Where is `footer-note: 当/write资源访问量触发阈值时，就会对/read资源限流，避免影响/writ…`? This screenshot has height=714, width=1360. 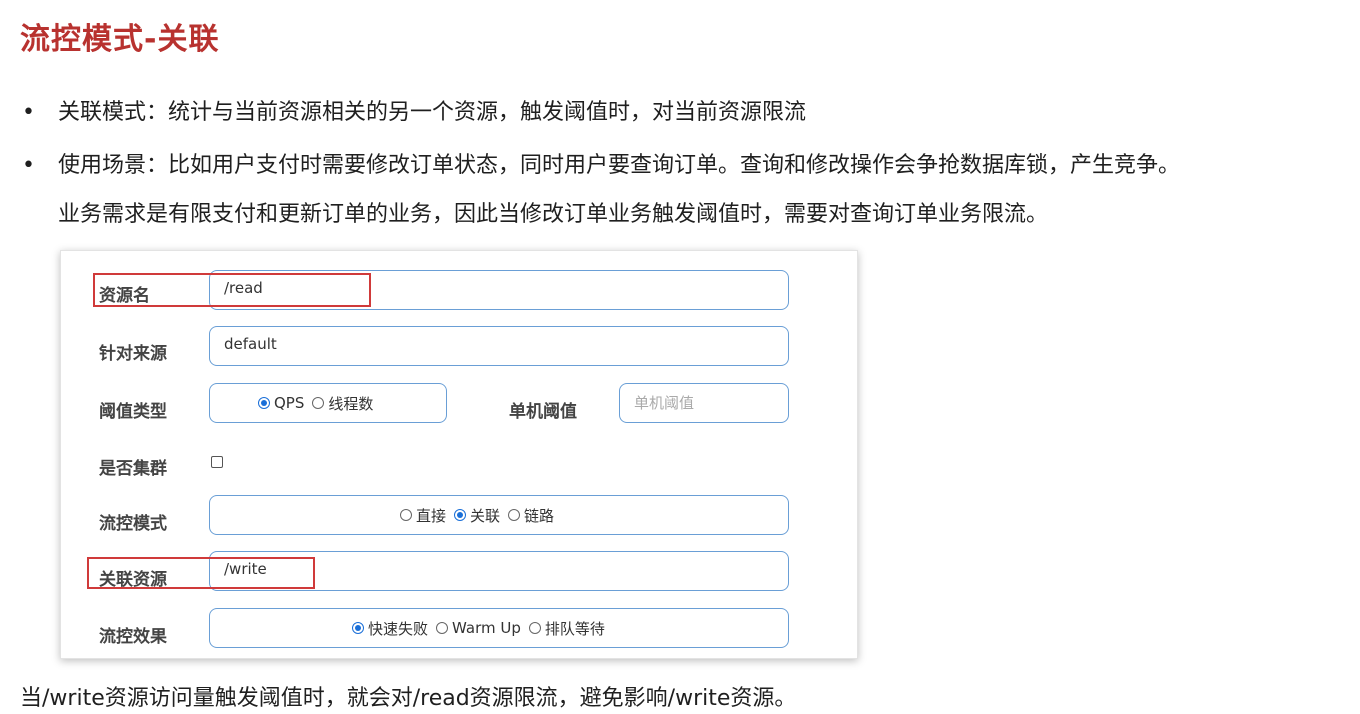
footer-note: 当/write资源访问量触发阈值时，就会对/read资源限流，避免影响/writ… is located at coordinates (408, 698).